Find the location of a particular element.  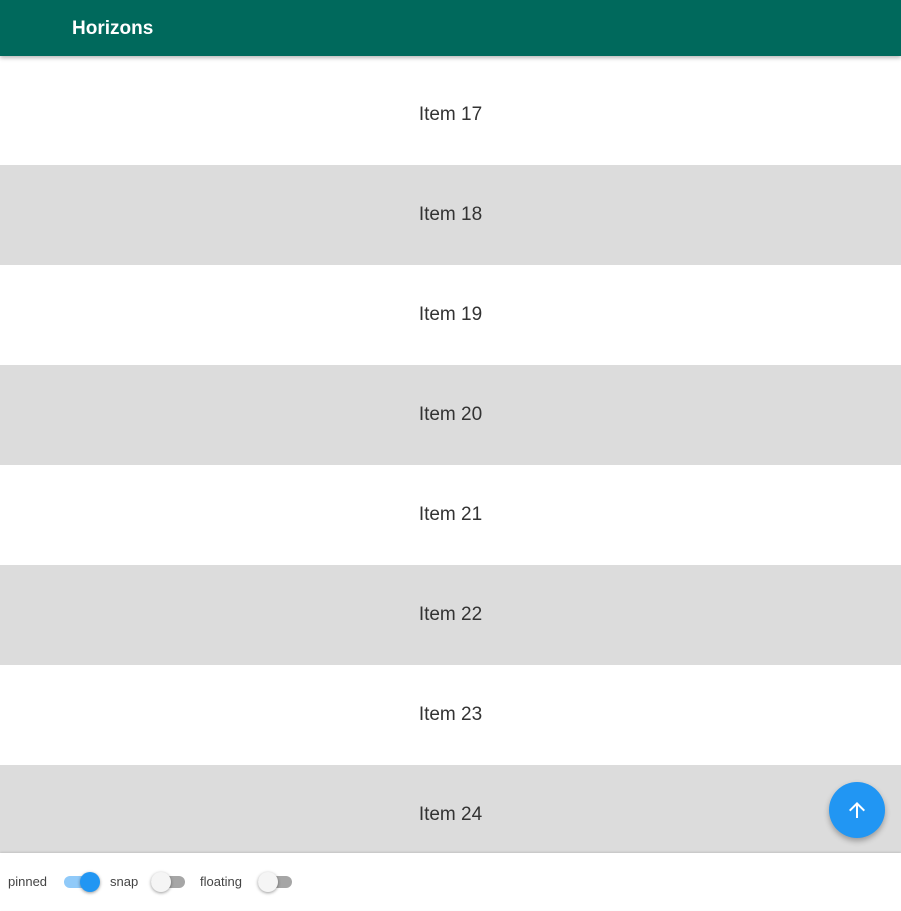

list-item: Item 19 is located at coordinates (450, 315).